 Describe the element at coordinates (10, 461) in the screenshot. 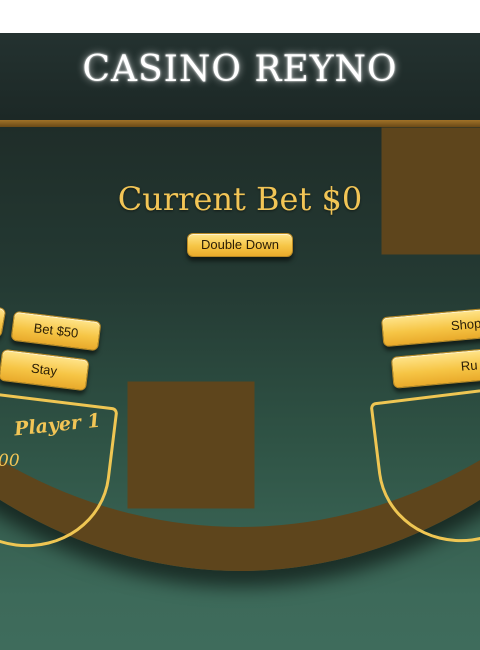

I see `player-1-chips: 00` at that location.